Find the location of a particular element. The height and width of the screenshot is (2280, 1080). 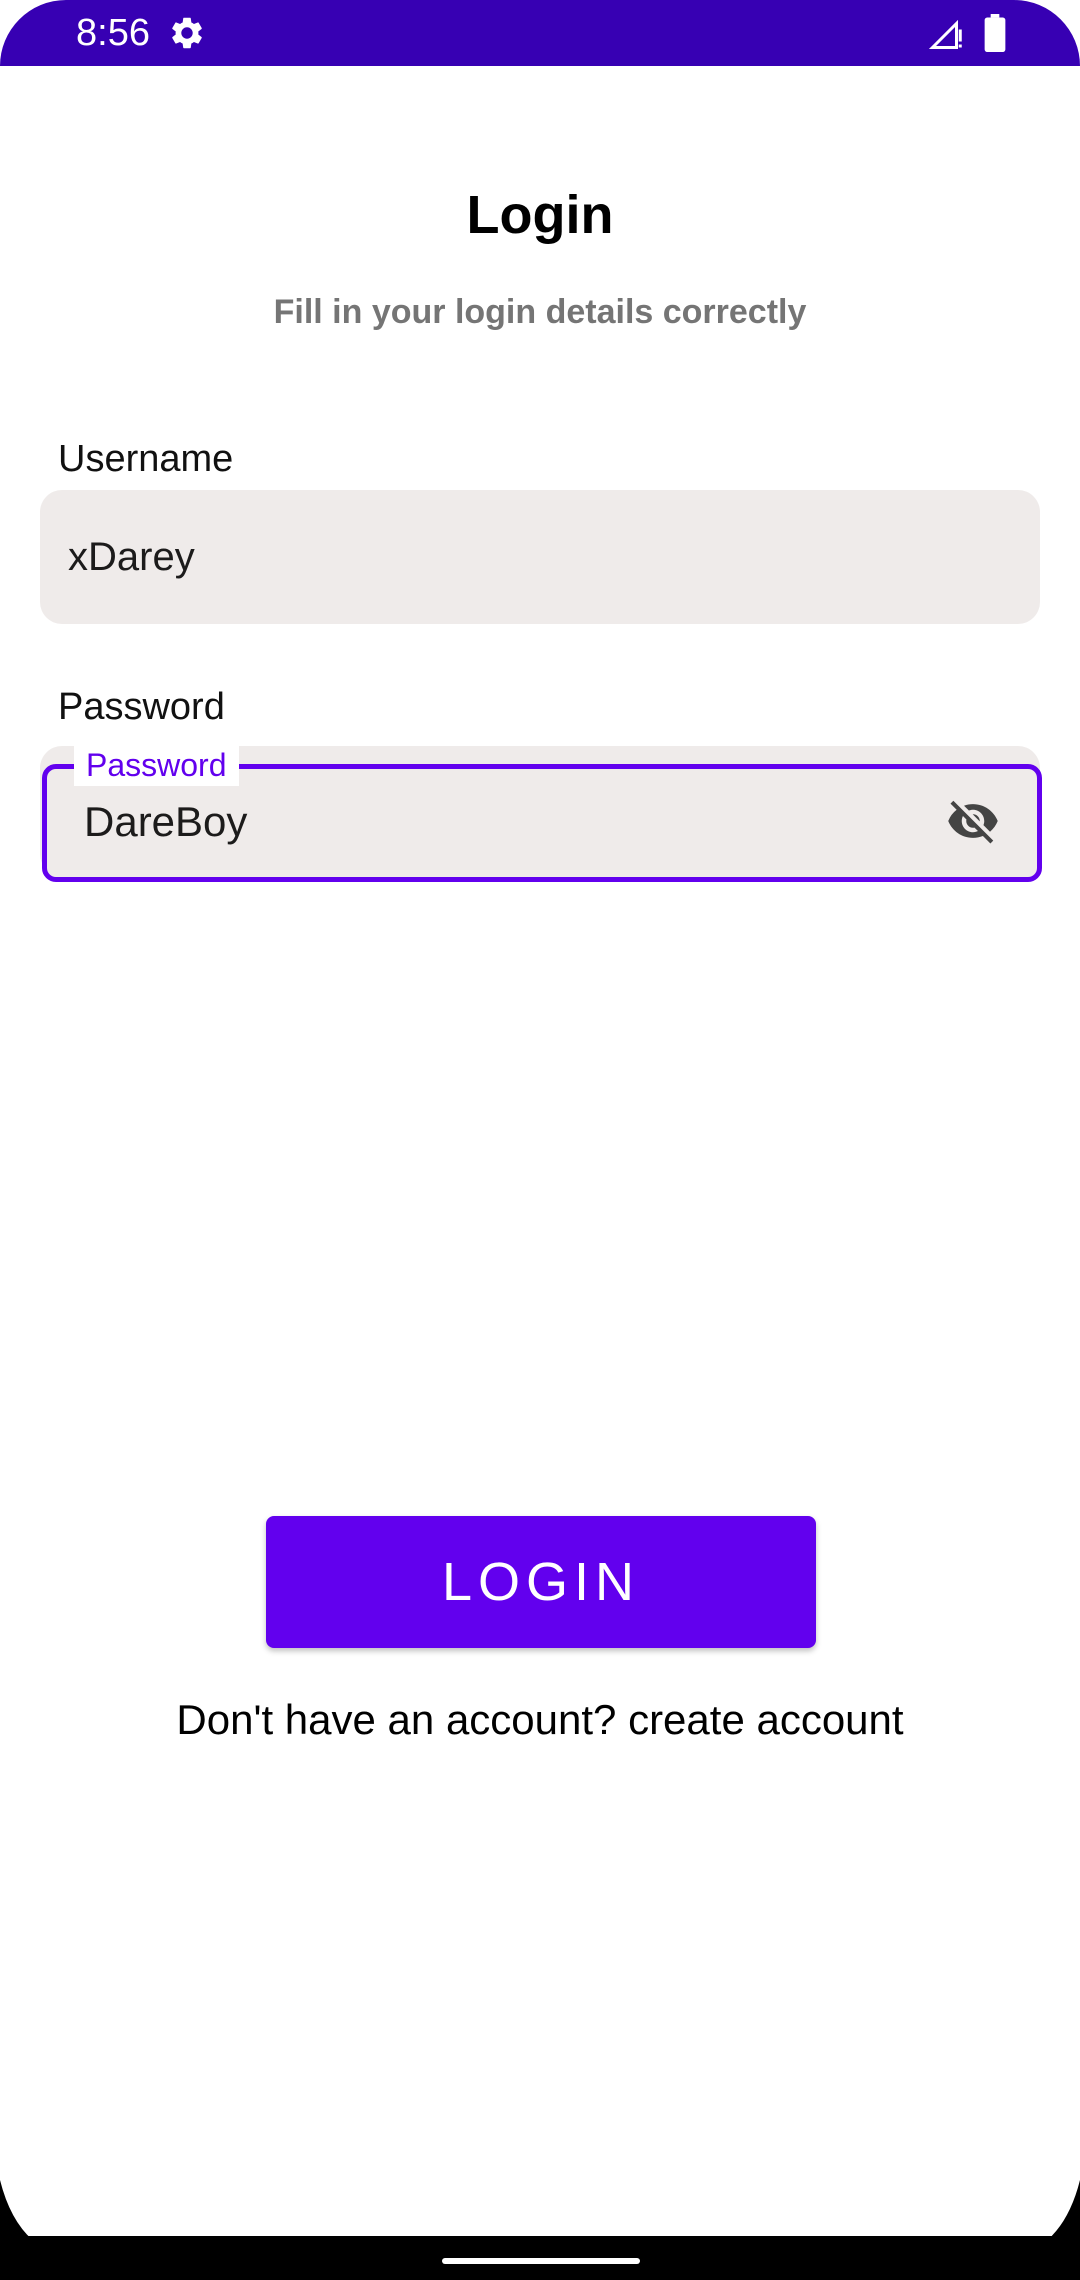

username-input: xDarey is located at coordinates (540, 557).